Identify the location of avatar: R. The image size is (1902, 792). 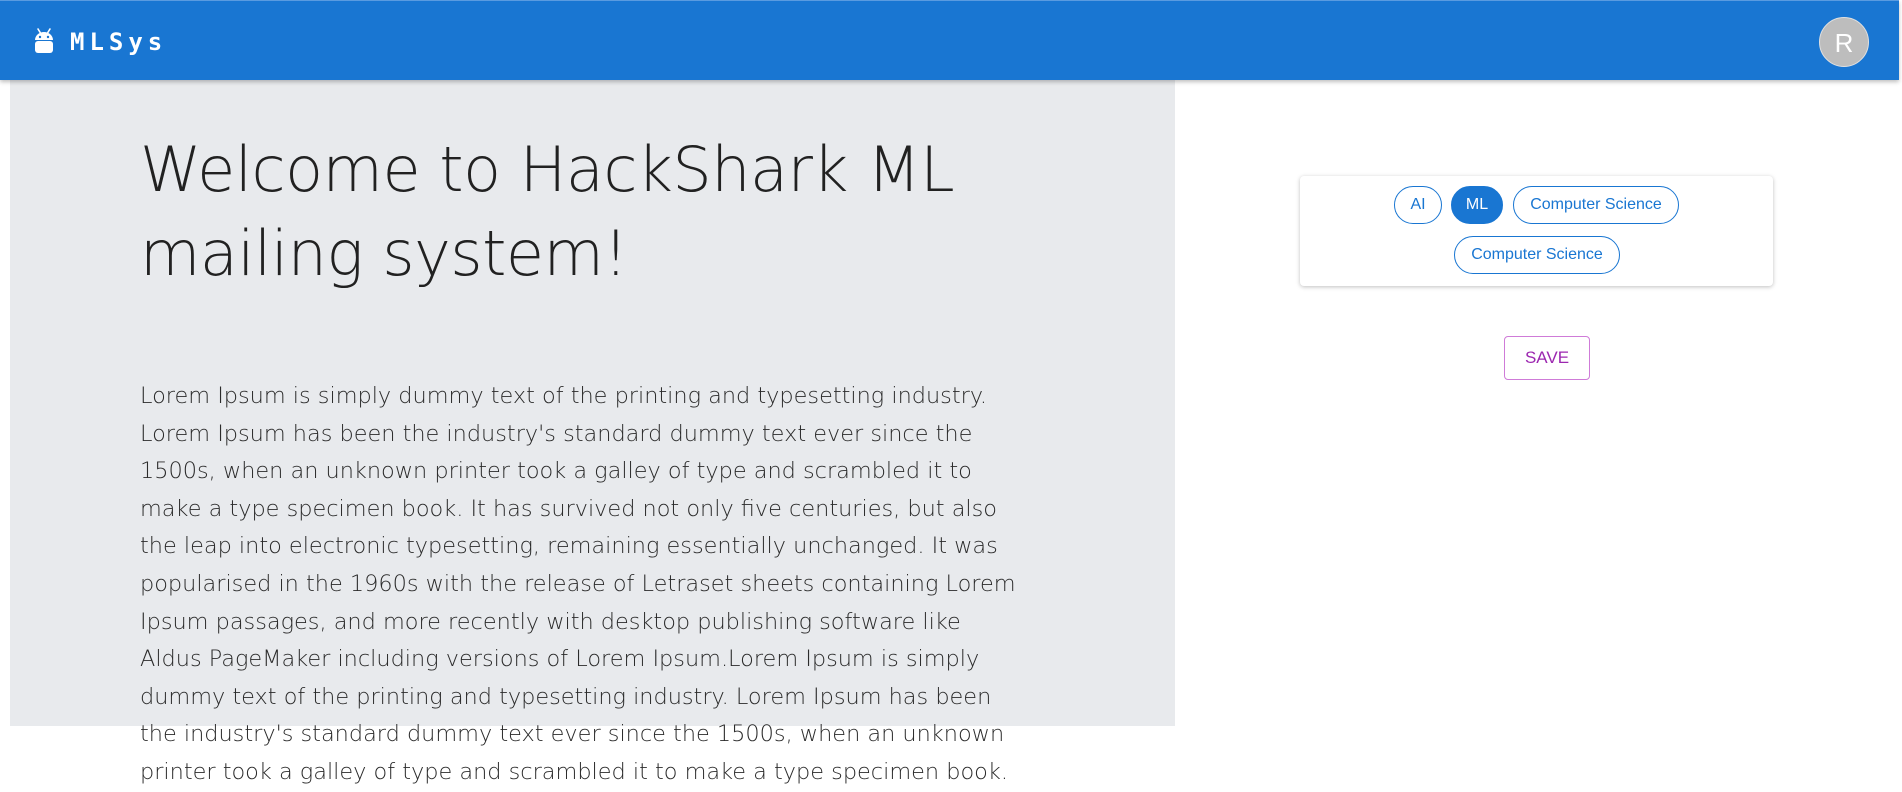
(1844, 42).